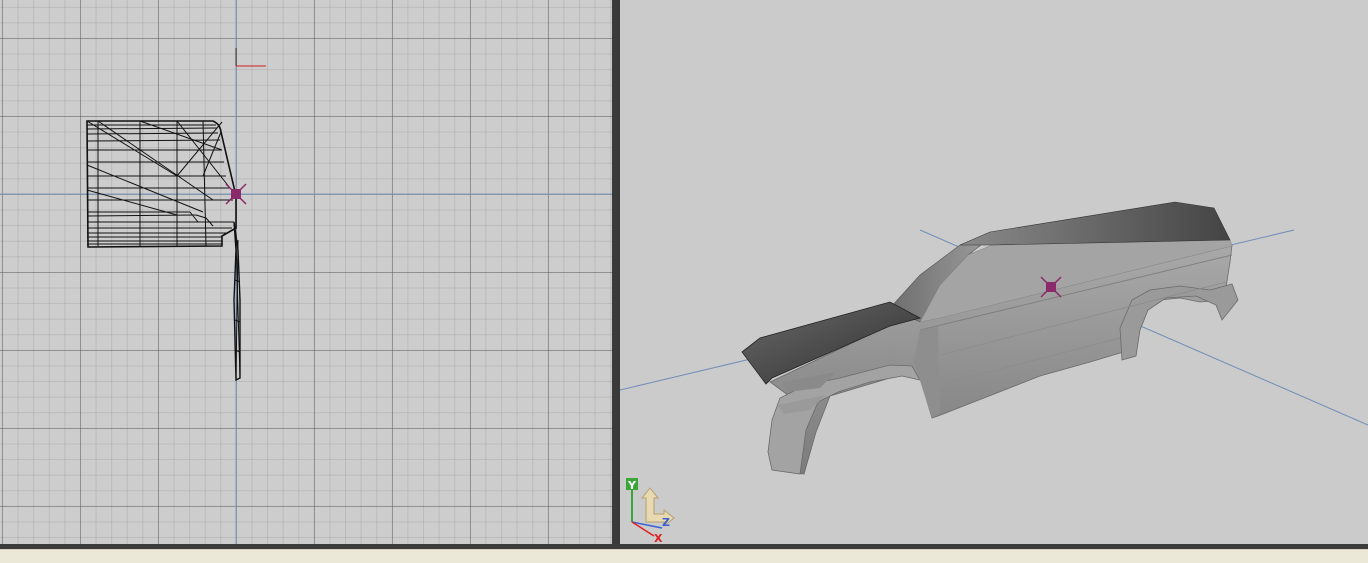 The image size is (1368, 563). I want to click on axis-label-z: Z, so click(666, 522).